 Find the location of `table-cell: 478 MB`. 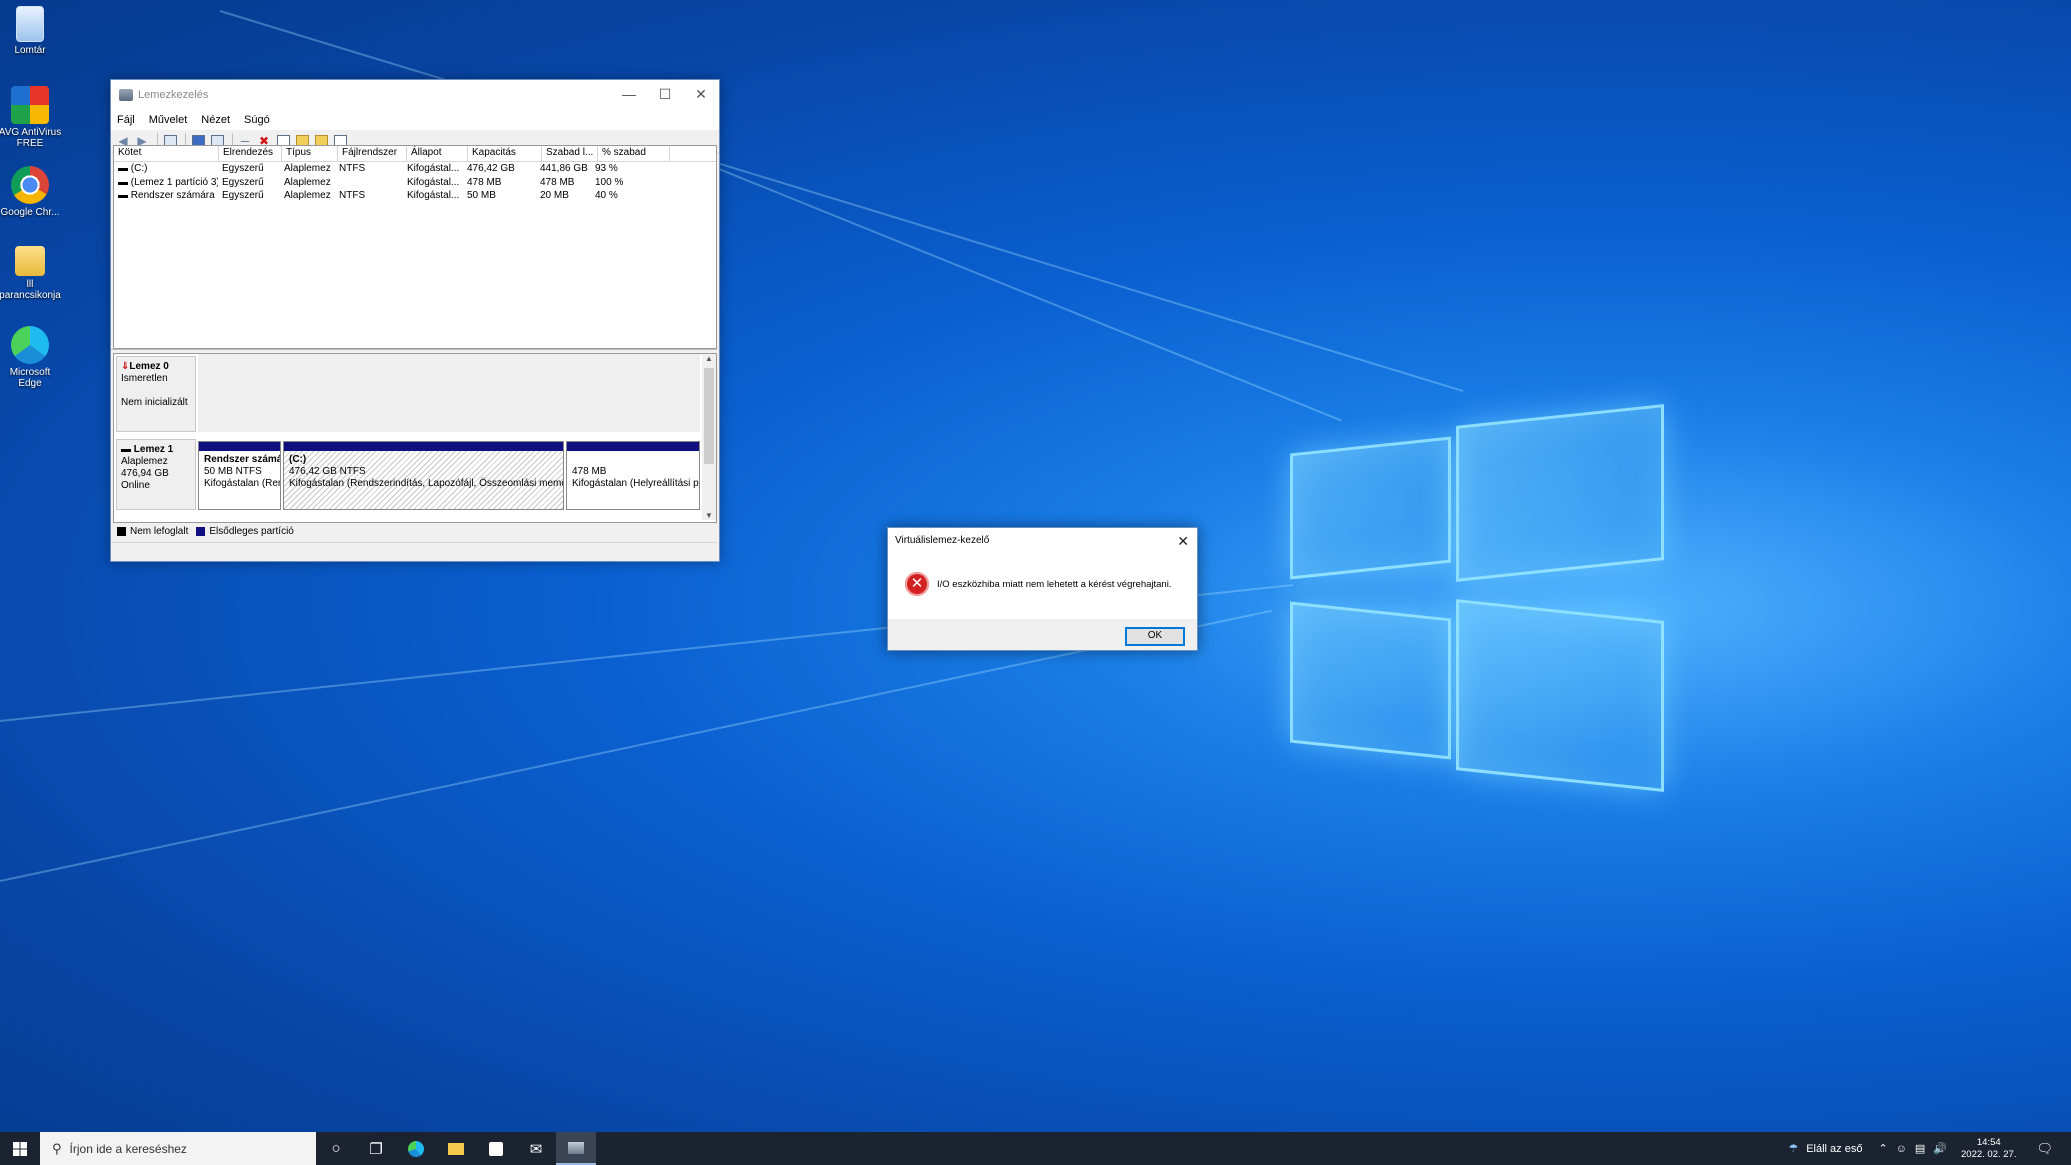

table-cell: 478 MB is located at coordinates (484, 182).